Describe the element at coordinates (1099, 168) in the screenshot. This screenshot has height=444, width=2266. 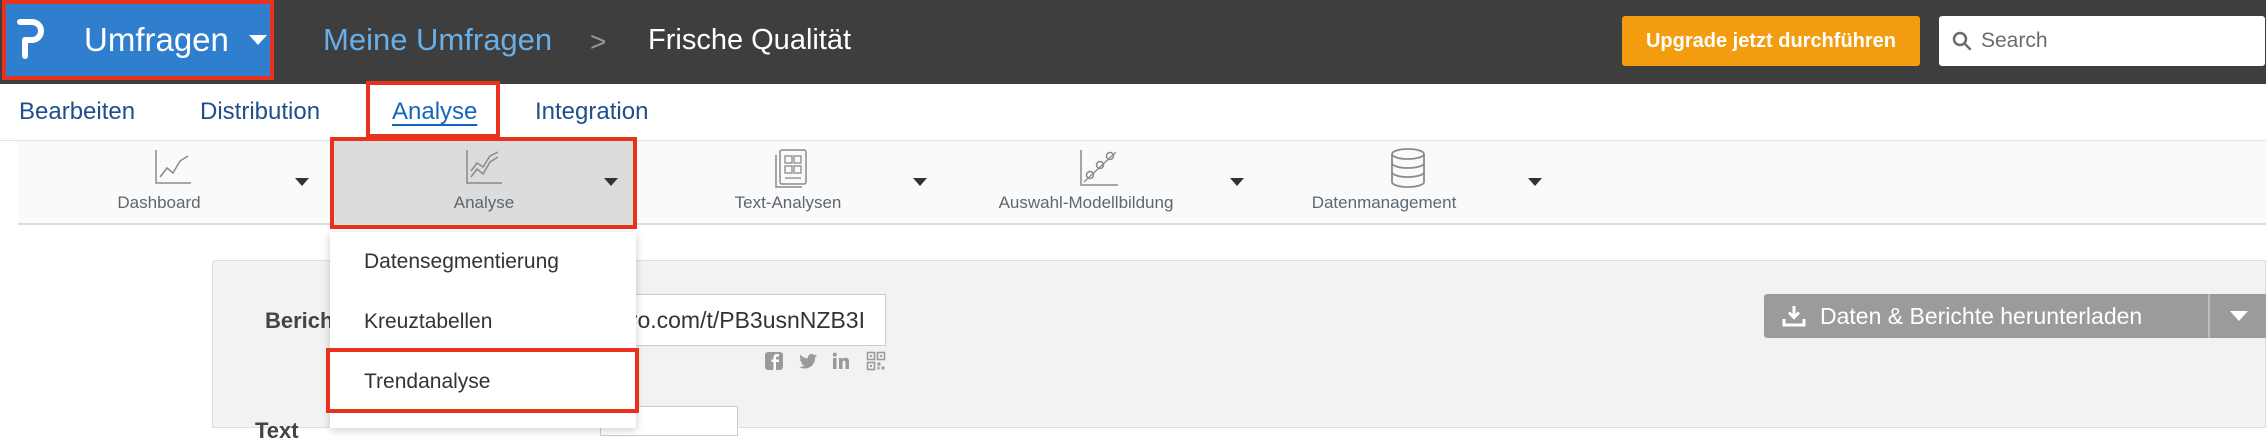
I see `scatter-chart-icon` at that location.